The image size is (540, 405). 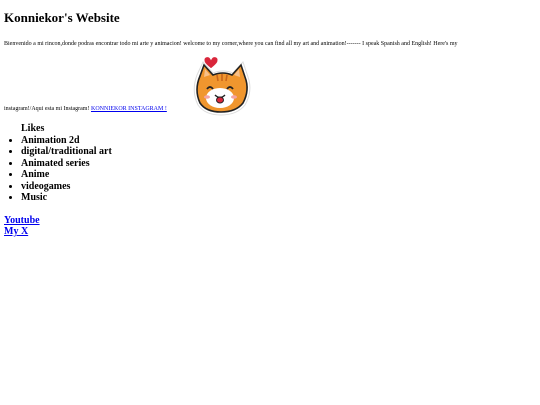 What do you see at coordinates (33, 128) in the screenshot?
I see `likes-header: Likes` at bounding box center [33, 128].